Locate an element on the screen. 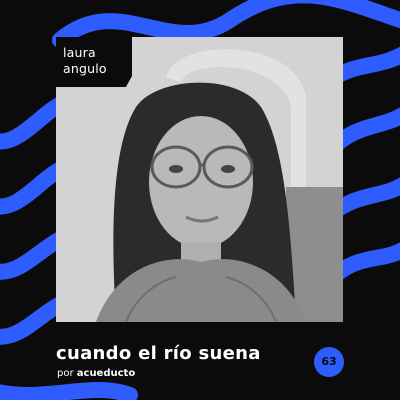  byline-prefix: por is located at coordinates (65, 373).